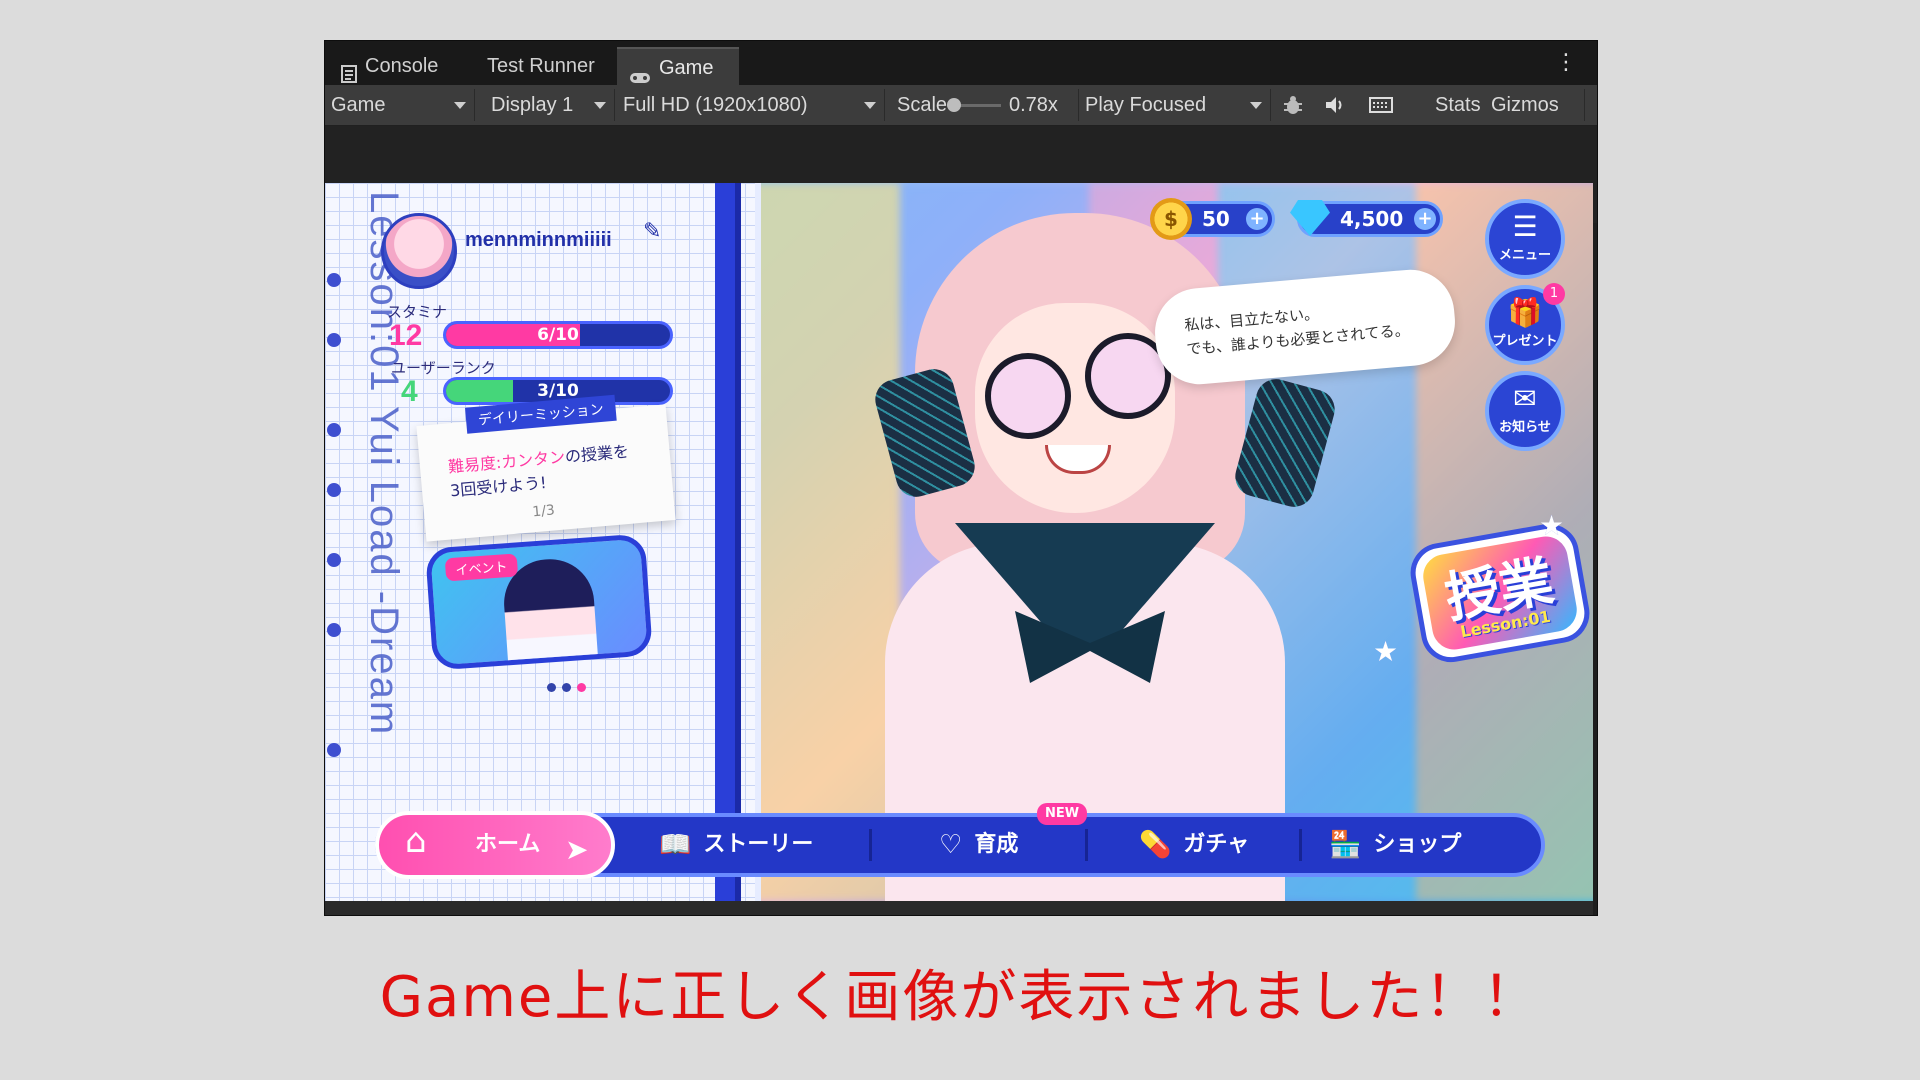 The height and width of the screenshot is (1080, 1920). I want to click on play-mode-select: Play Focused, so click(1175, 105).